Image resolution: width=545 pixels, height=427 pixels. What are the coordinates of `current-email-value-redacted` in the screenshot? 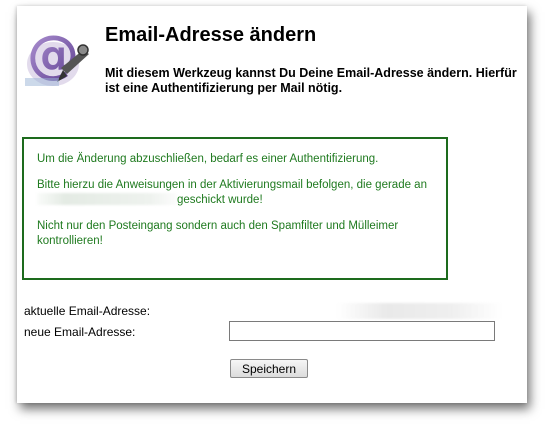 It's located at (419, 311).